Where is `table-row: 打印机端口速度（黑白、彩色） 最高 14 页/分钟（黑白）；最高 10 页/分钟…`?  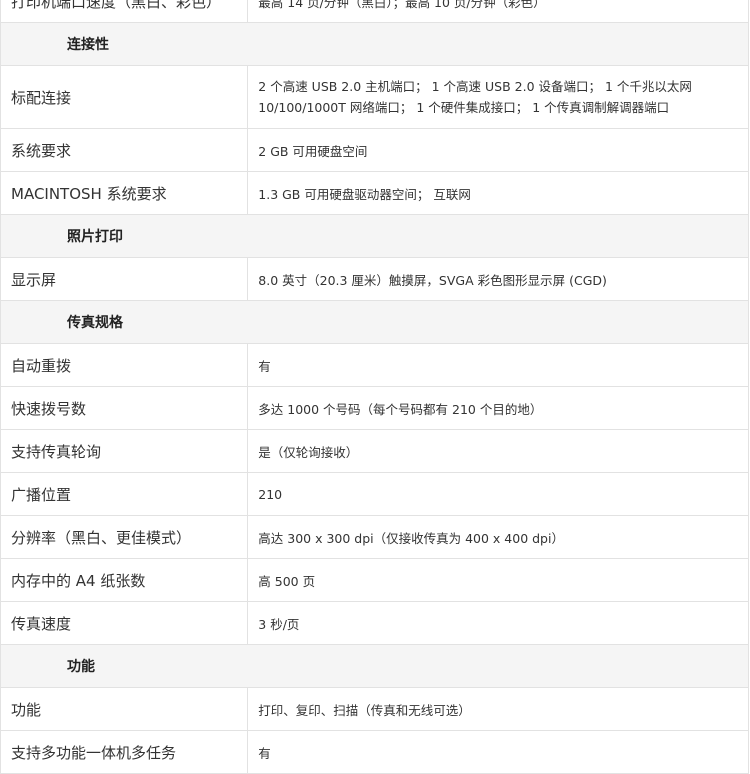 table-row: 打印机端口速度（黑白、彩色） 最高 14 页/分钟（黑白）；最高 10 页/分钟… is located at coordinates (374, 11).